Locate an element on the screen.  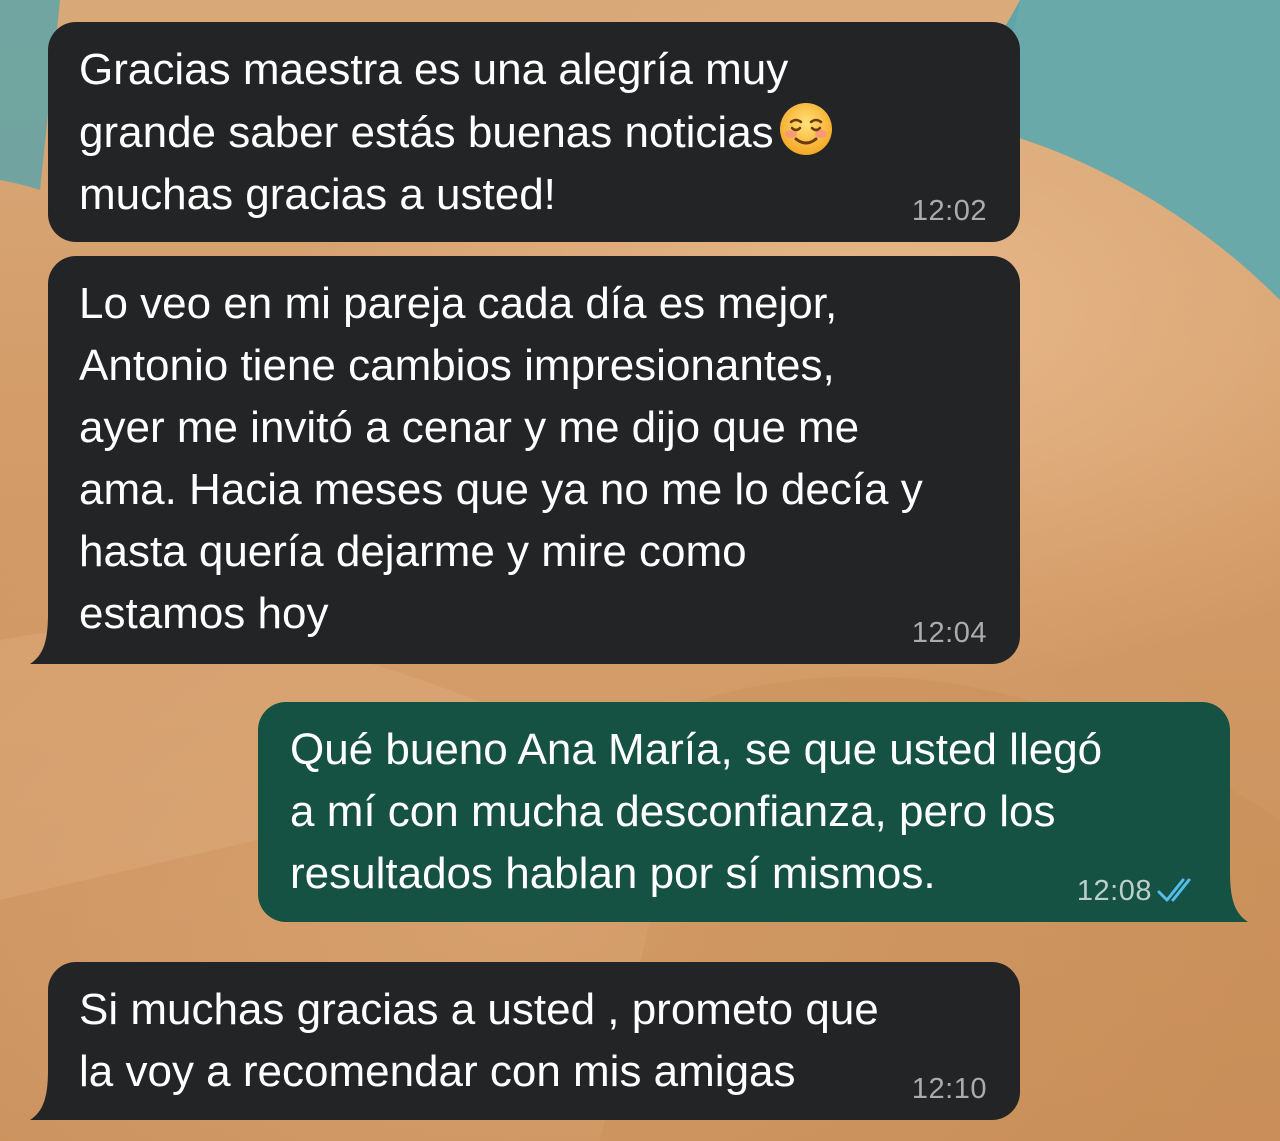
message-timestamp: 12:02 is located at coordinates (949, 211).